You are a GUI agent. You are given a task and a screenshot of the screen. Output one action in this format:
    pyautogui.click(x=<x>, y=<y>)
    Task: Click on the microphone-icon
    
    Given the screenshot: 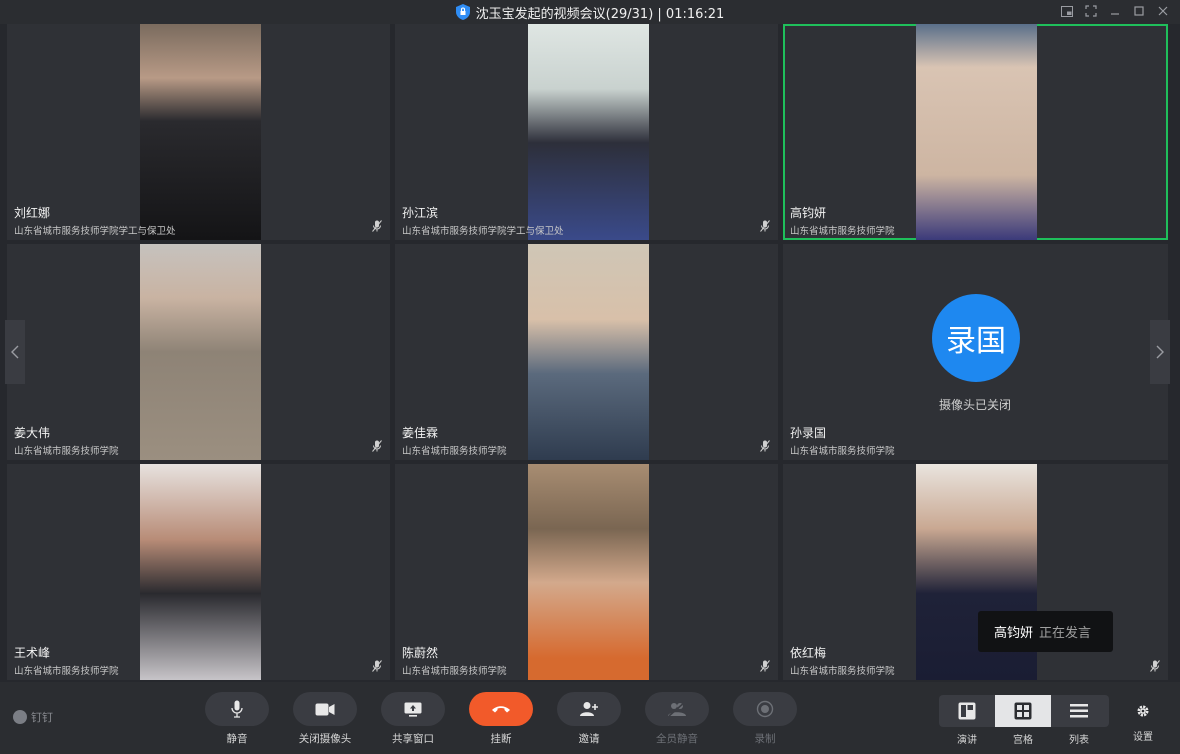 What is the action you would take?
    pyautogui.click(x=237, y=709)
    